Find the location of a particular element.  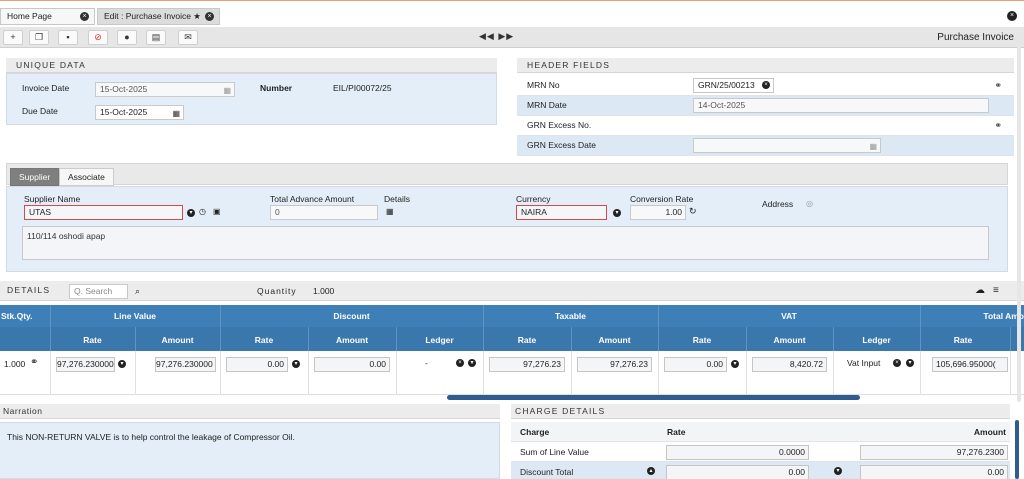

col-stk-qty: Stk.Qty. is located at coordinates (25, 316).